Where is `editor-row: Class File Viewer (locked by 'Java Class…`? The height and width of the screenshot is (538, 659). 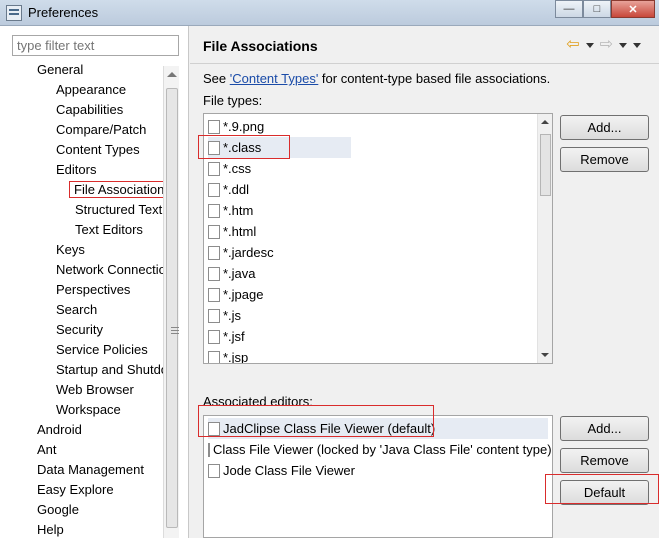 editor-row: Class File Viewer (locked by 'Java Class… is located at coordinates (380, 449).